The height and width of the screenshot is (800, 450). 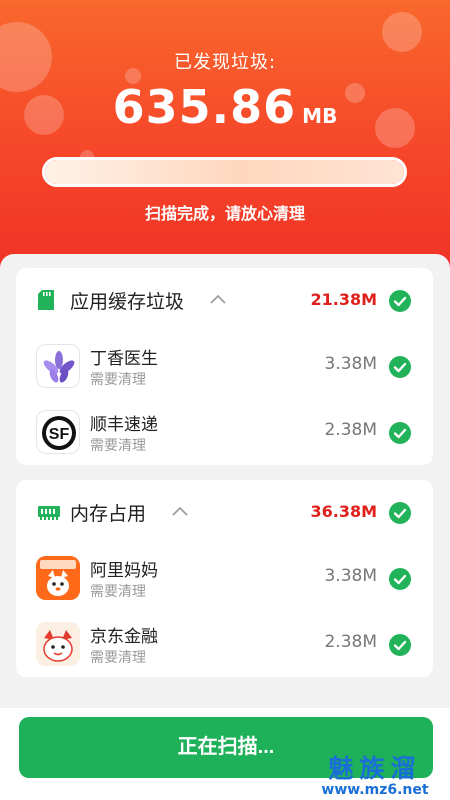 What do you see at coordinates (224, 213) in the screenshot?
I see `scan-status-text: 扫描完成，请放心清理` at bounding box center [224, 213].